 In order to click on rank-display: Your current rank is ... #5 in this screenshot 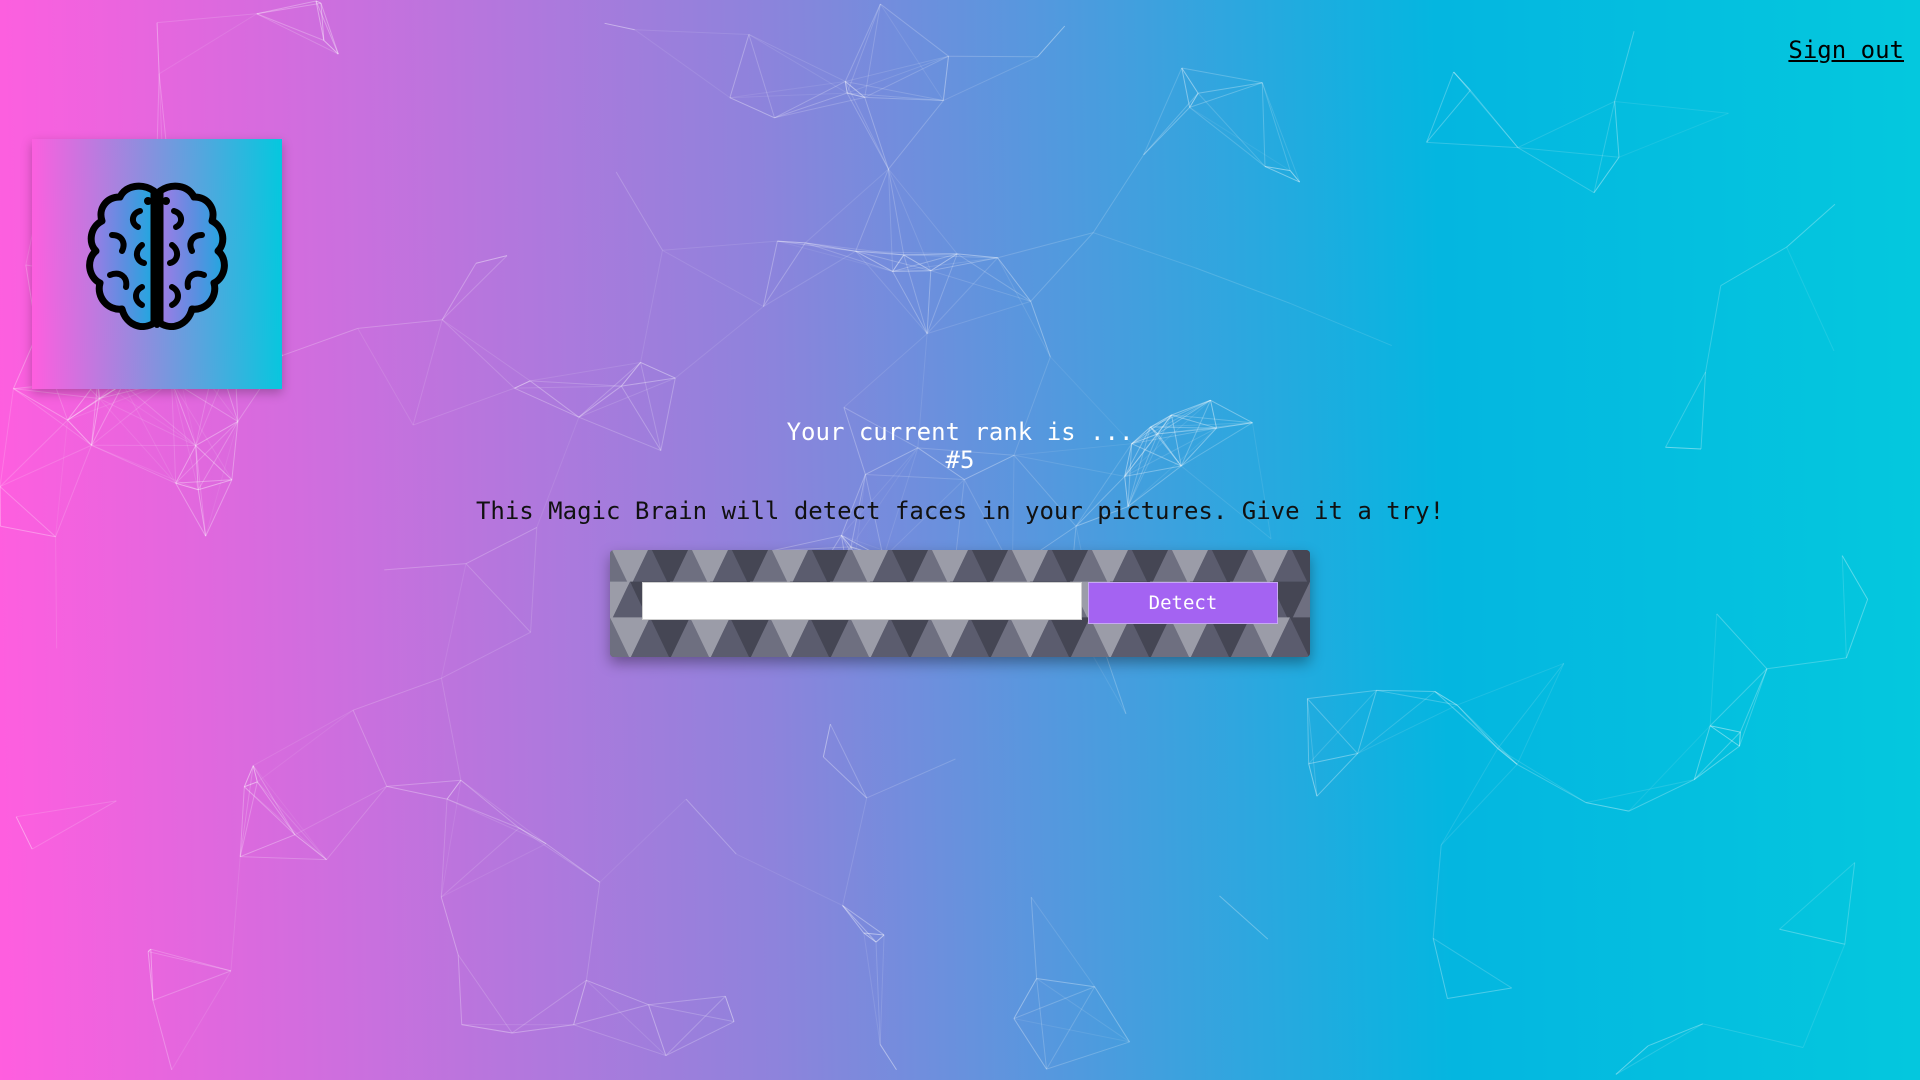, I will do `click(960, 446)`.